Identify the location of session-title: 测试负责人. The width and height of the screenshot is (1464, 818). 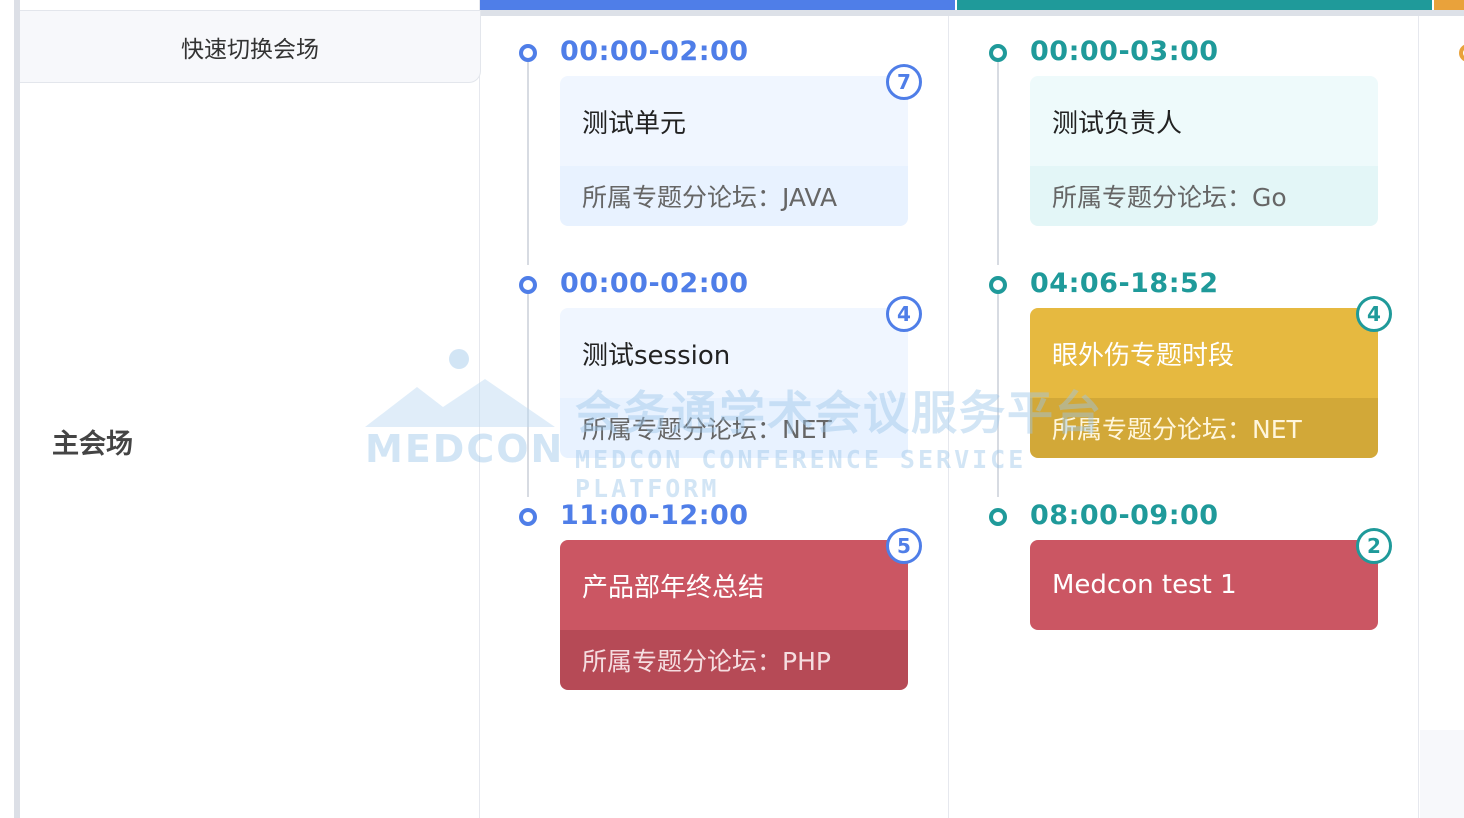
(1204, 121).